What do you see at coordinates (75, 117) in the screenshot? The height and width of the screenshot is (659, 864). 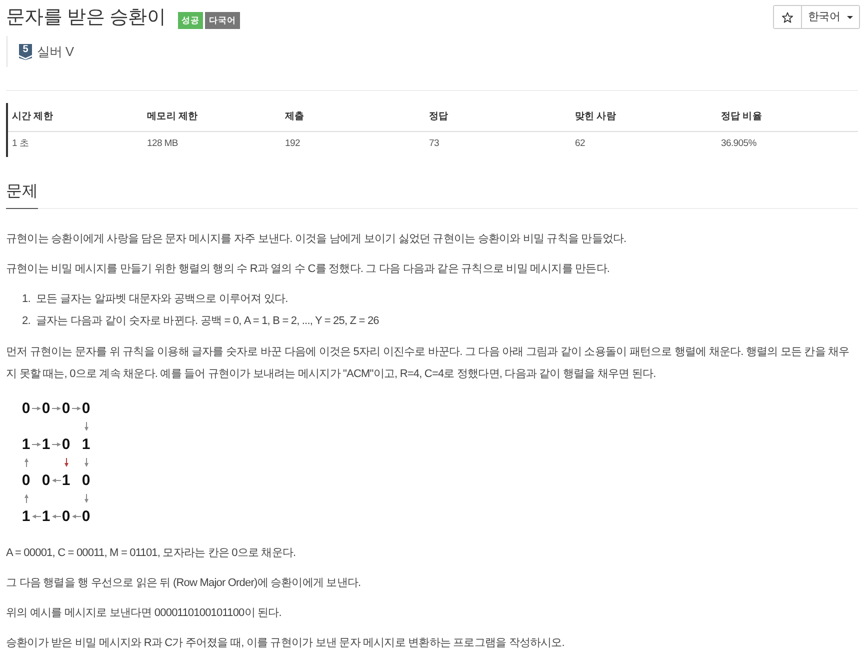 I see `column-header: 시간 제한` at bounding box center [75, 117].